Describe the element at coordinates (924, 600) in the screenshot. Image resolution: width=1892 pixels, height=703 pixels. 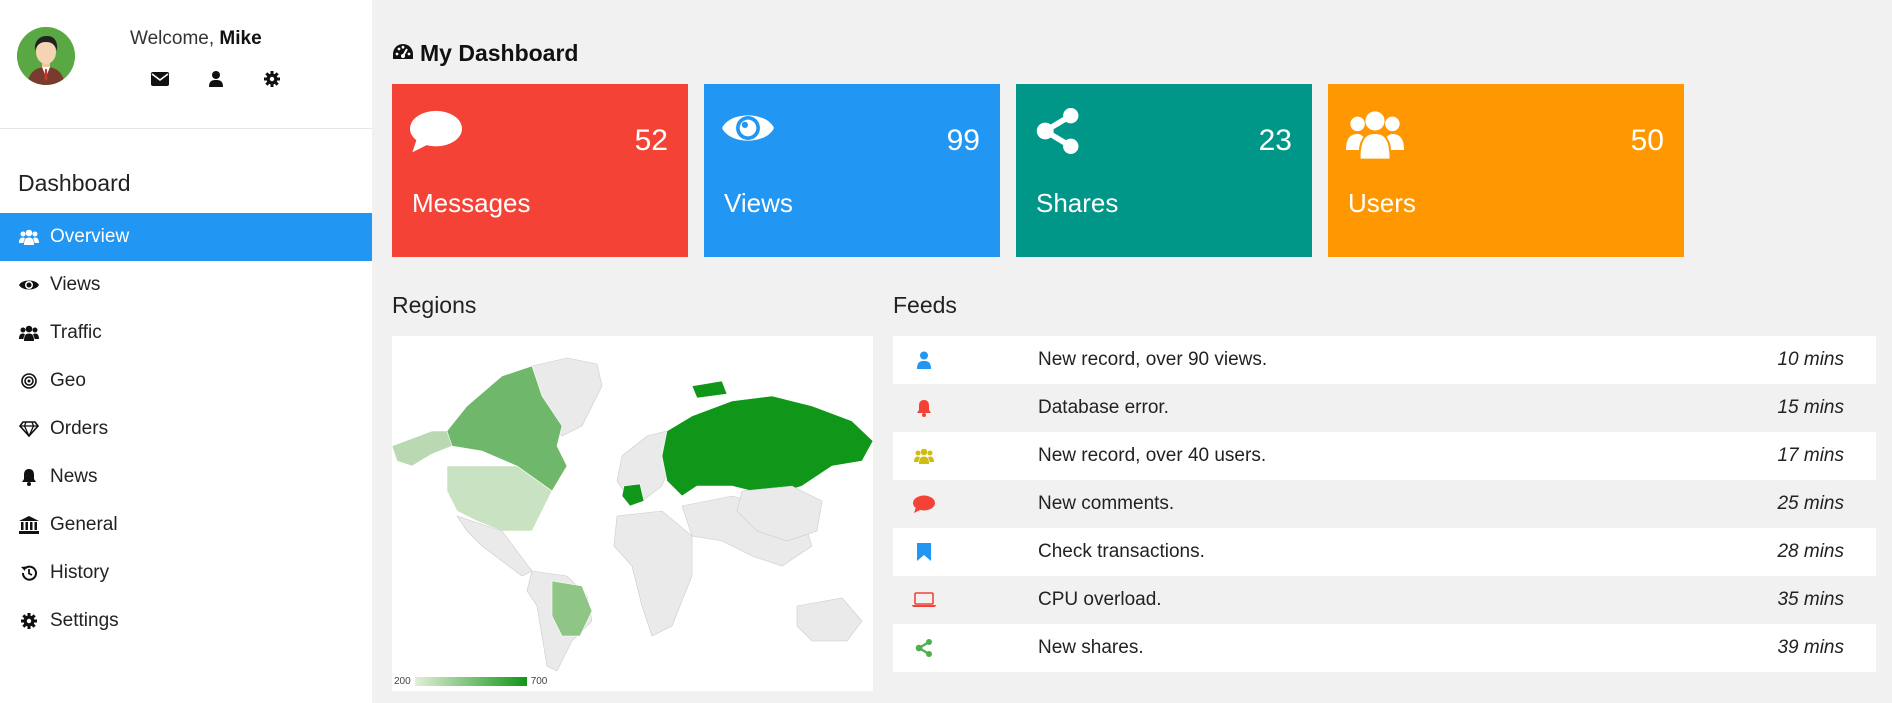
I see `laptop-icon` at that location.